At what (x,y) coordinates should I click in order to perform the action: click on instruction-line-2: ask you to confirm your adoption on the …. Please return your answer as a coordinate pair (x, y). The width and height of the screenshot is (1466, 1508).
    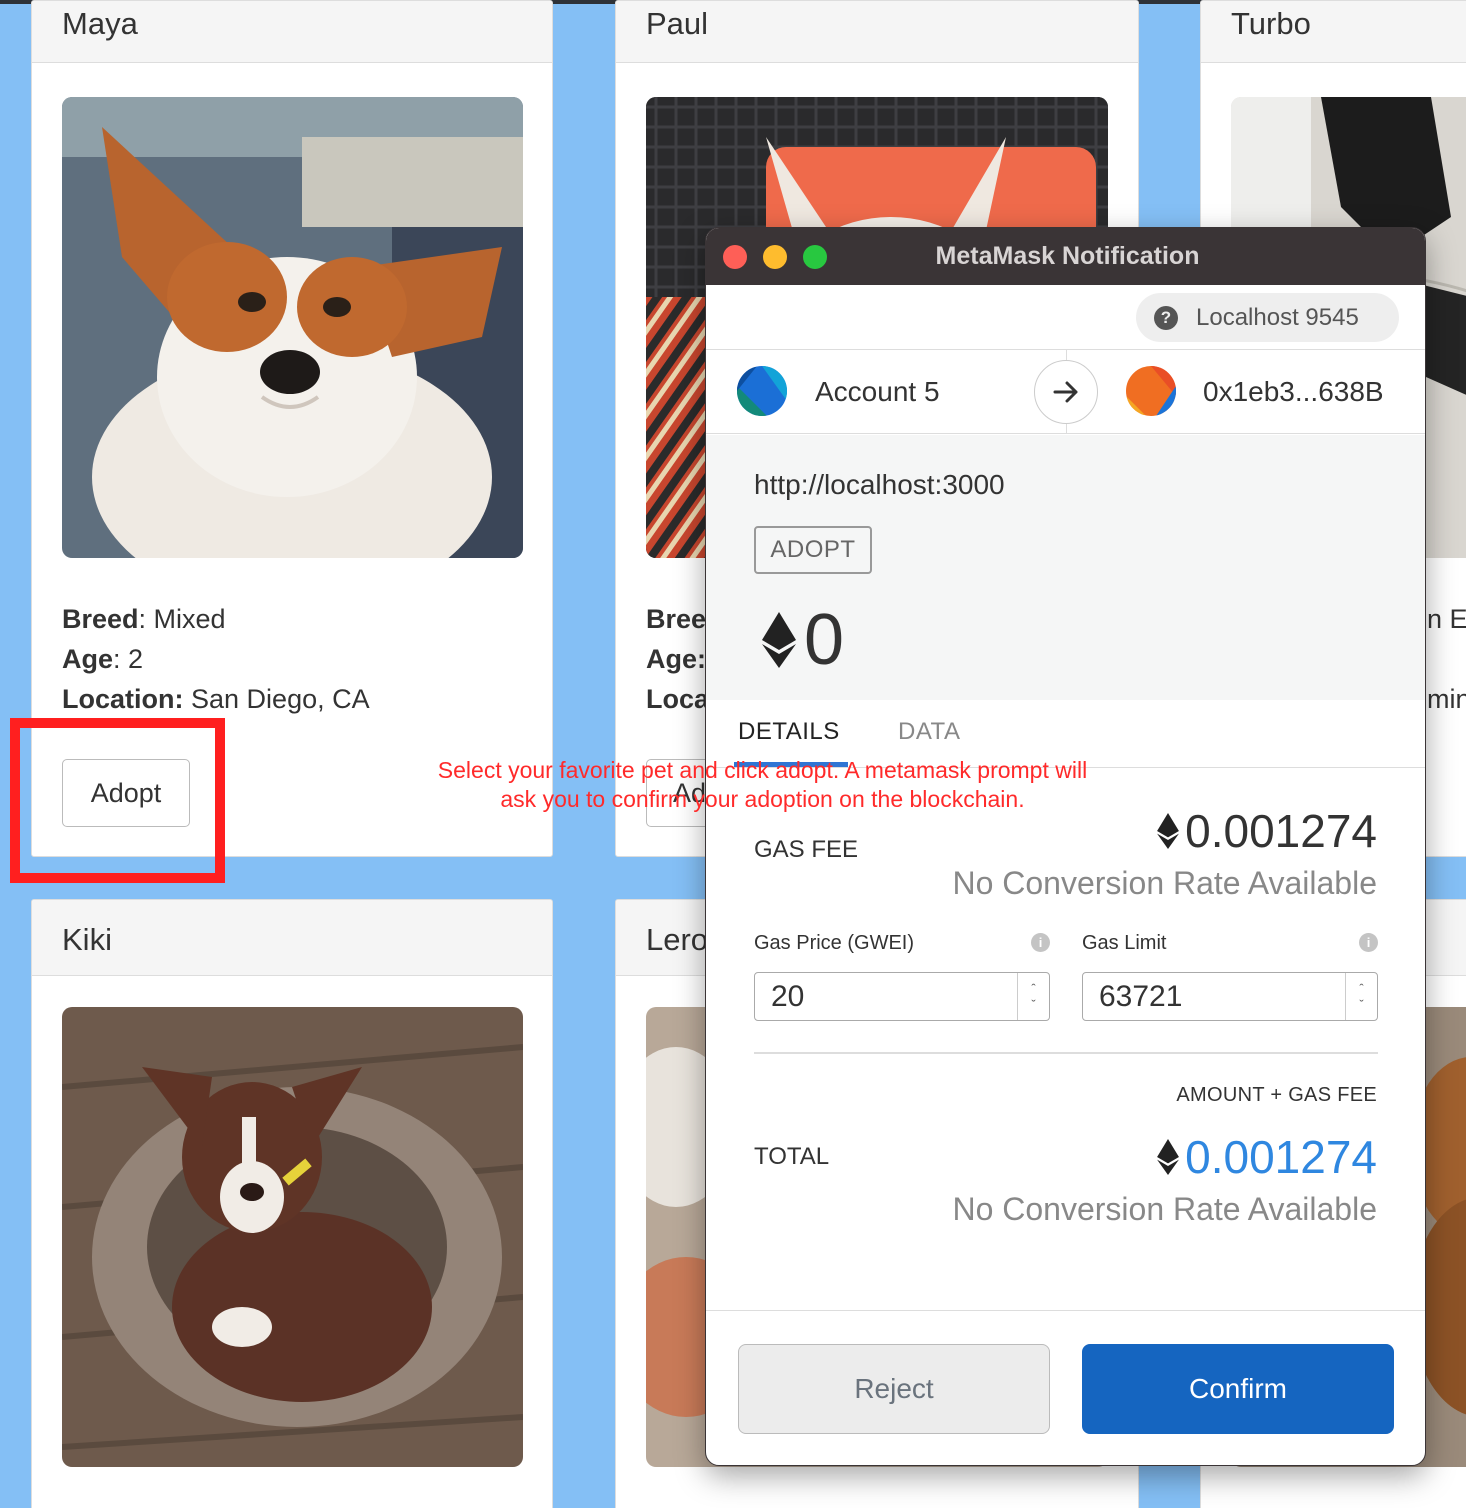
    Looking at the image, I should click on (762, 799).